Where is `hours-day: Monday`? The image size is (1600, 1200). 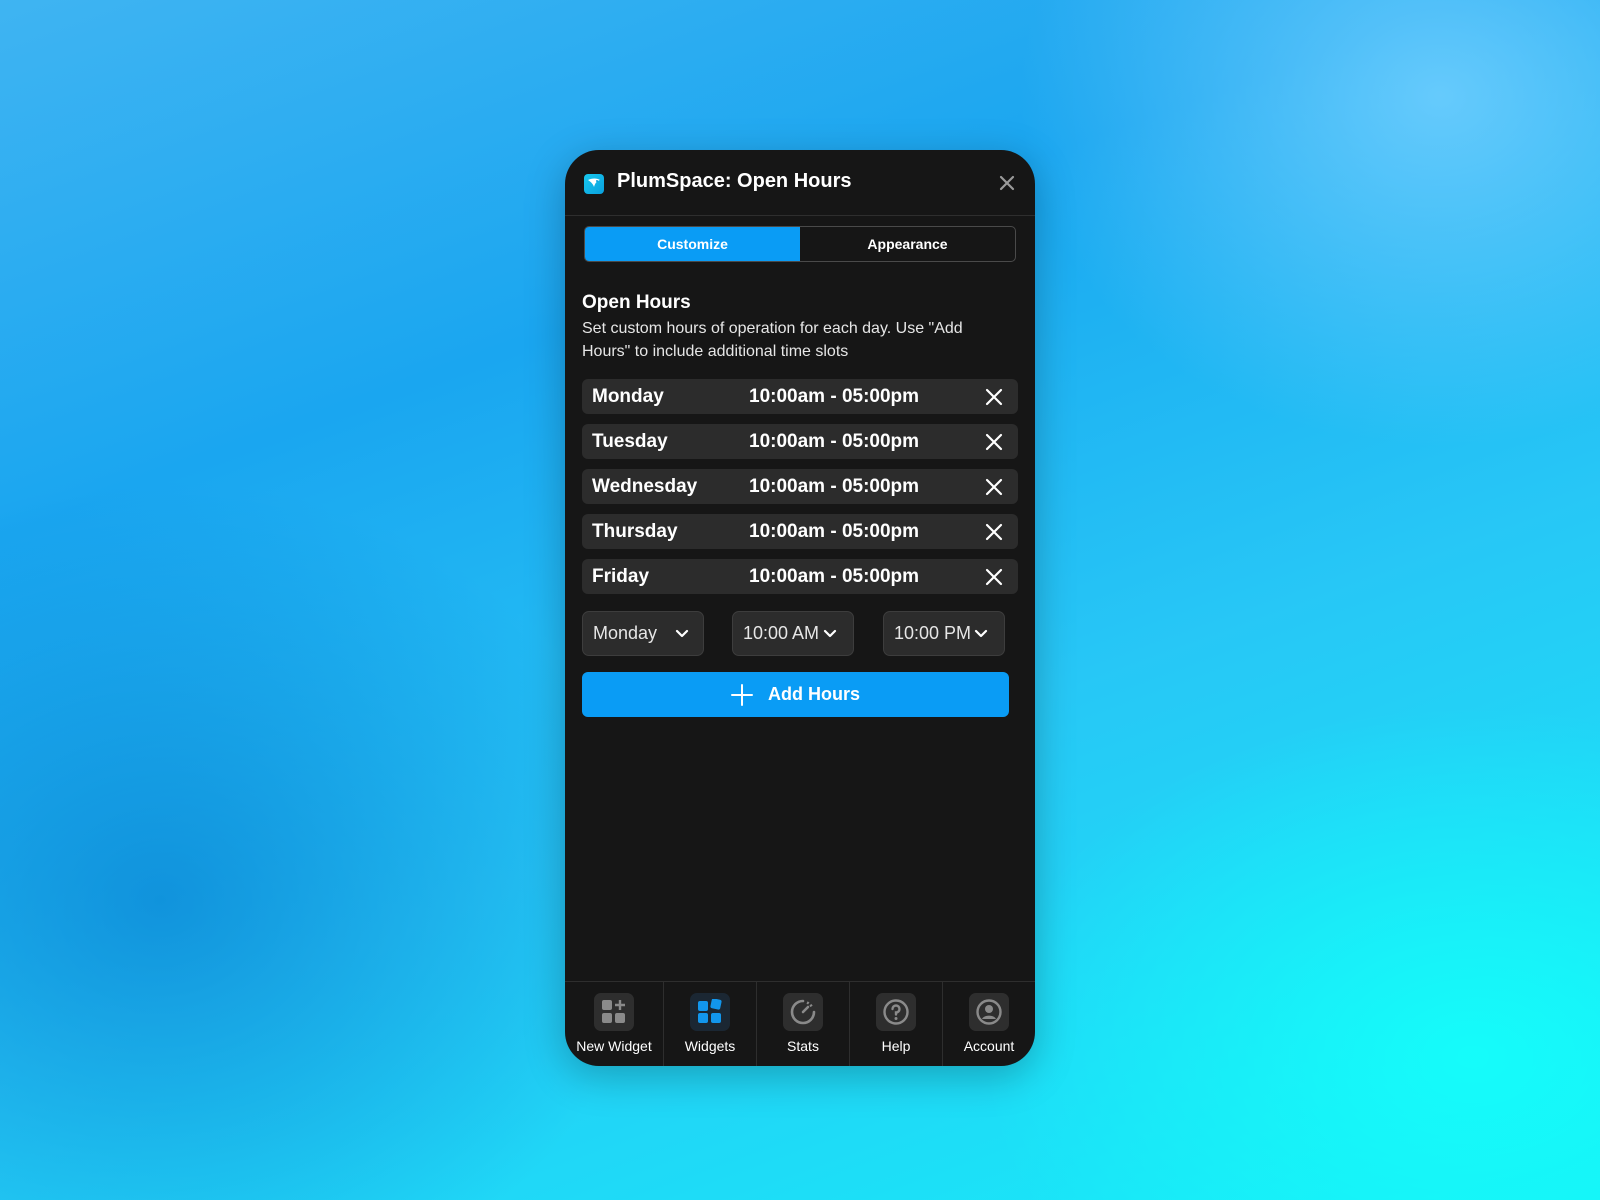
hours-day: Monday is located at coordinates (628, 396).